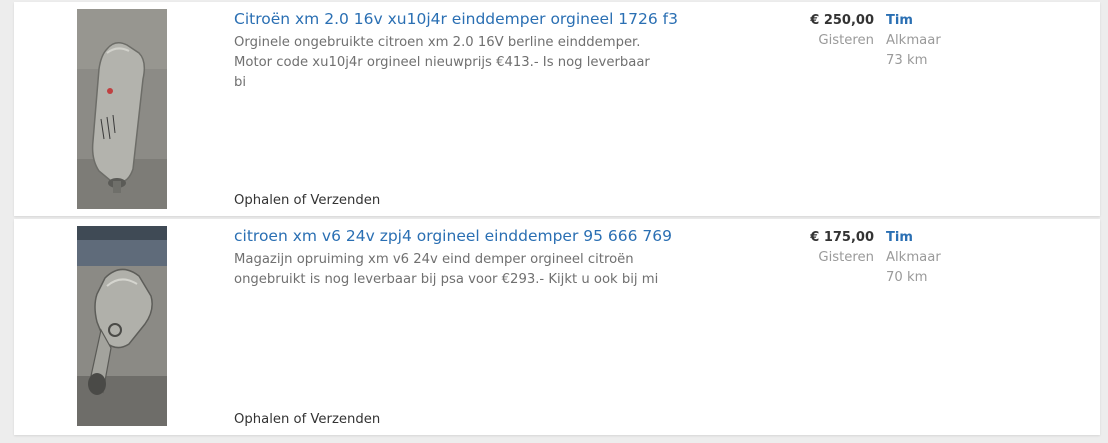 This screenshot has height=443, width=1108. Describe the element at coordinates (907, 60) in the screenshot. I see `listing-distance: 73 km` at that location.